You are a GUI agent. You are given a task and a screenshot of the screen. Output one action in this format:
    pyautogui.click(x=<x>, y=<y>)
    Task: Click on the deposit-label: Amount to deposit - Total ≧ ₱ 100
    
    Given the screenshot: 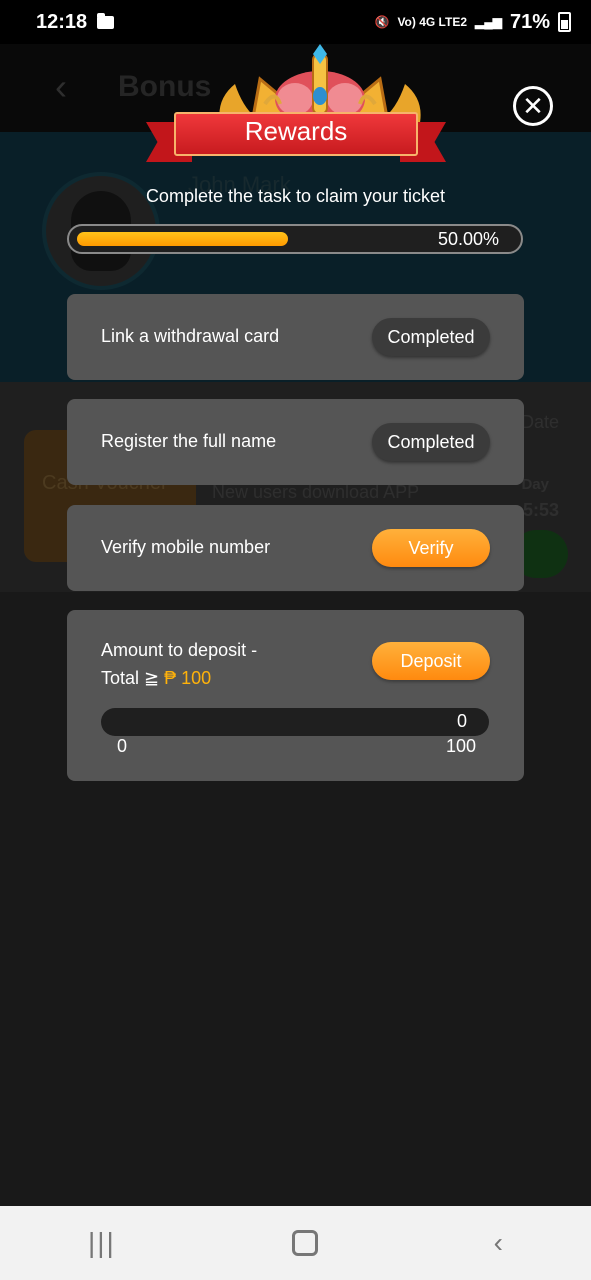 What is the action you would take?
    pyautogui.click(x=179, y=664)
    